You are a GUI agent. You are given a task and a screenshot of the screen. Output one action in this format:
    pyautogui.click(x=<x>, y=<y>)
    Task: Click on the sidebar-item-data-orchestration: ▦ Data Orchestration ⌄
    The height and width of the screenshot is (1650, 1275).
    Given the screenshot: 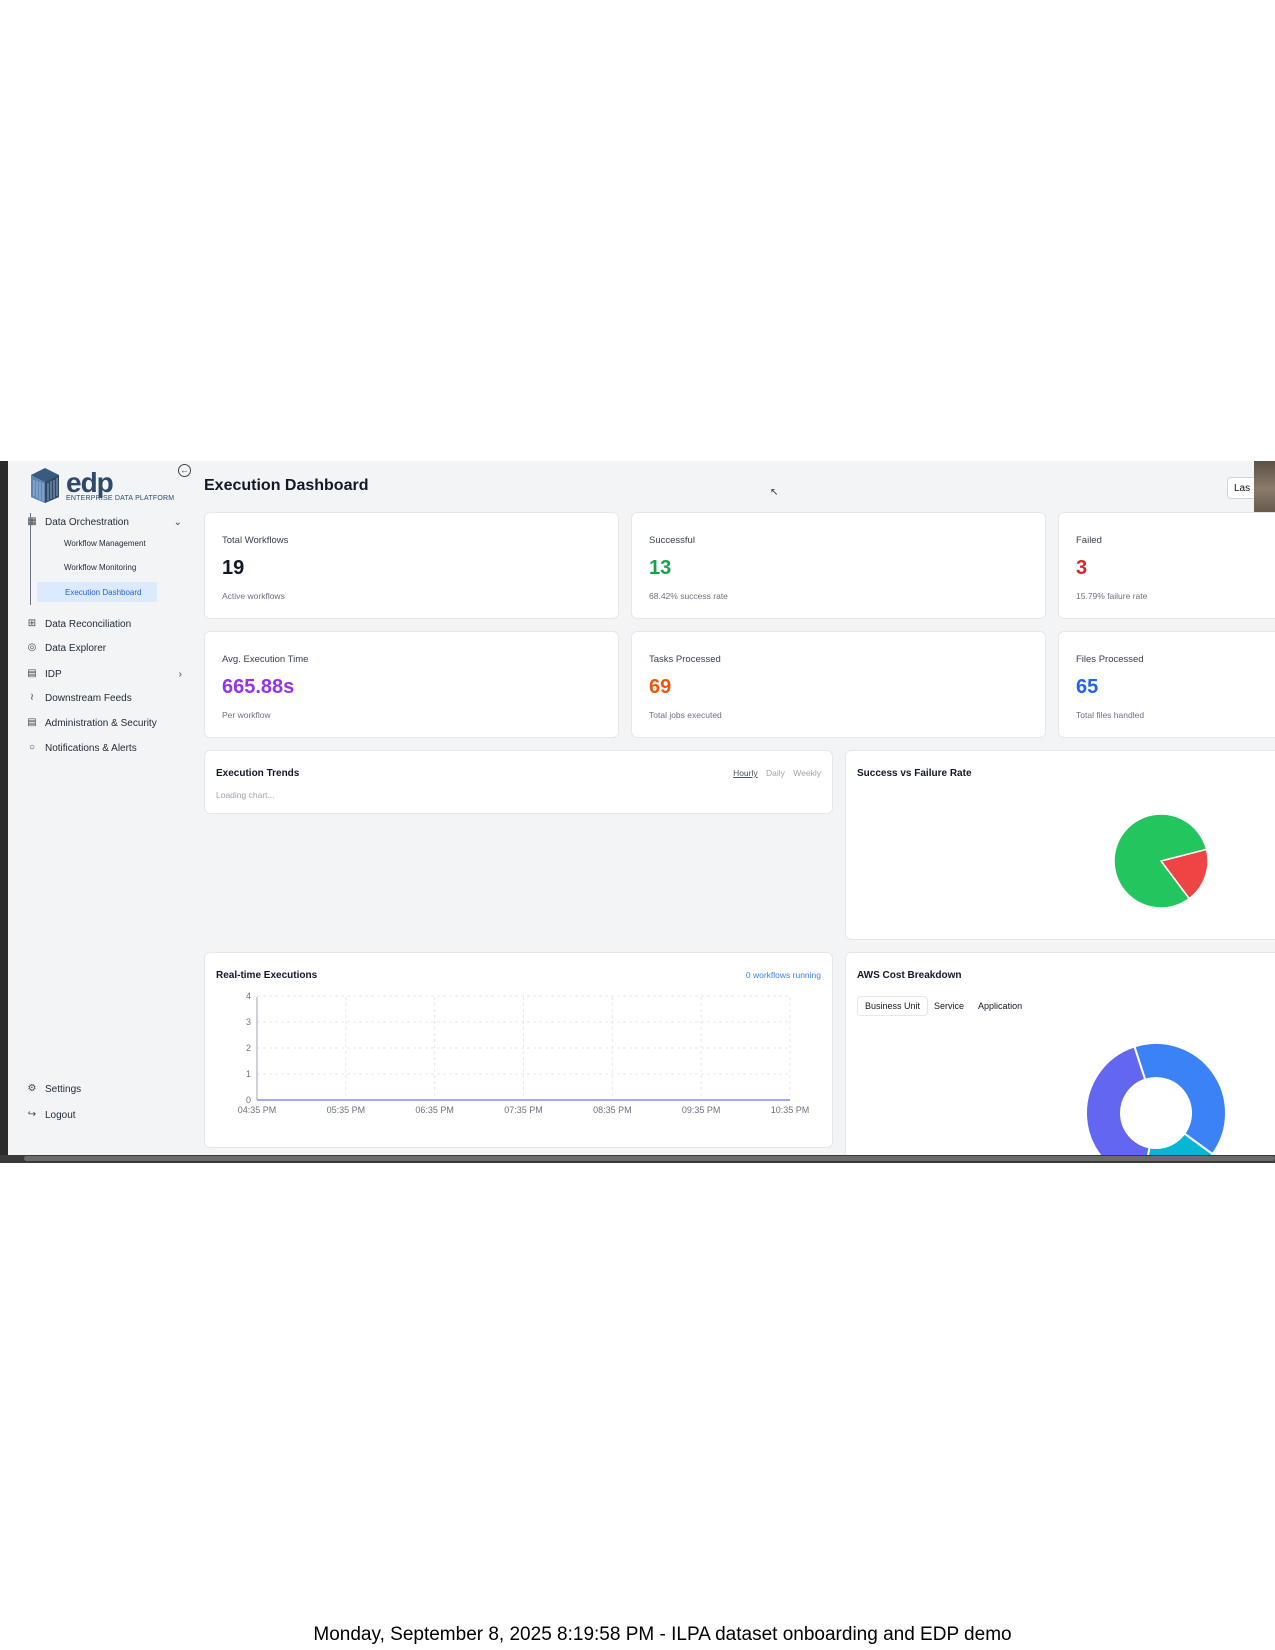 What is the action you would take?
    pyautogui.click(x=106, y=522)
    